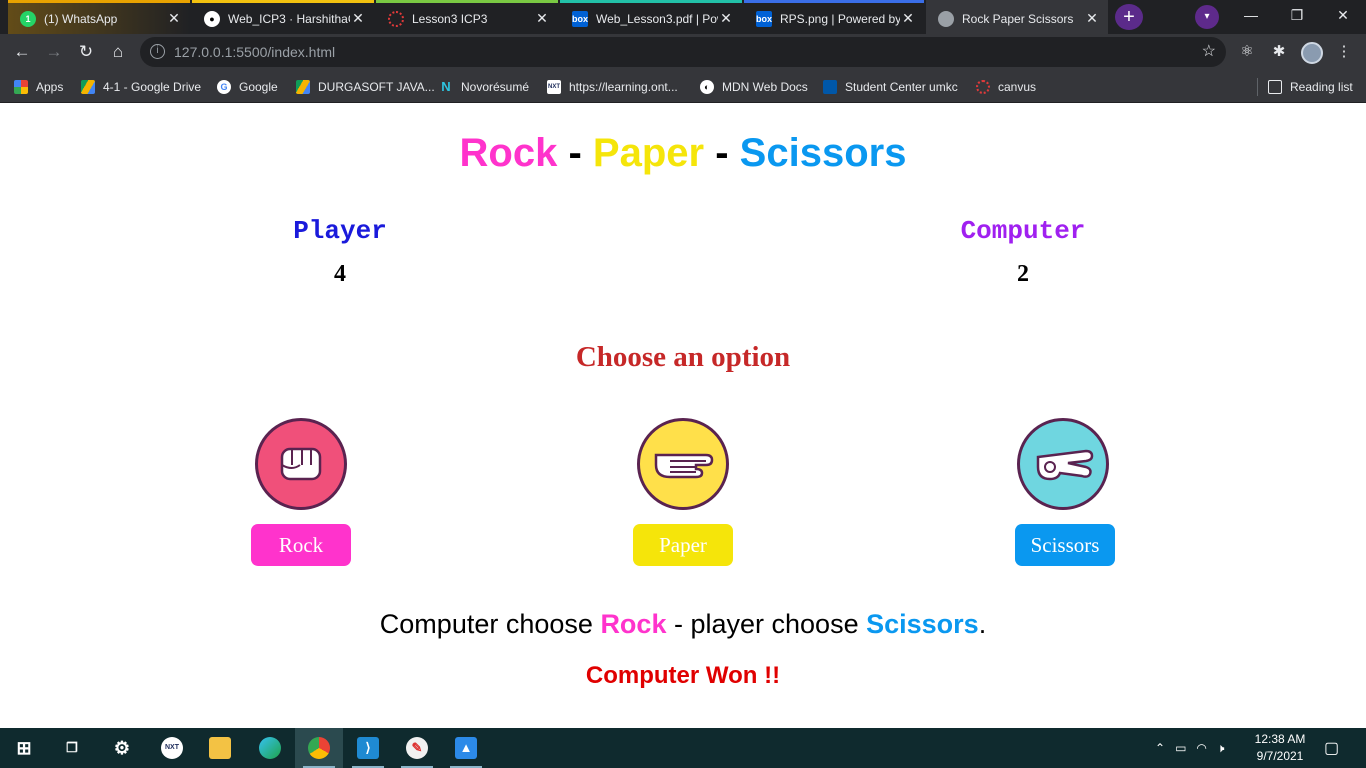 This screenshot has width=1366, height=768. I want to click on reading-list-button: Reading list, so click(1310, 87).